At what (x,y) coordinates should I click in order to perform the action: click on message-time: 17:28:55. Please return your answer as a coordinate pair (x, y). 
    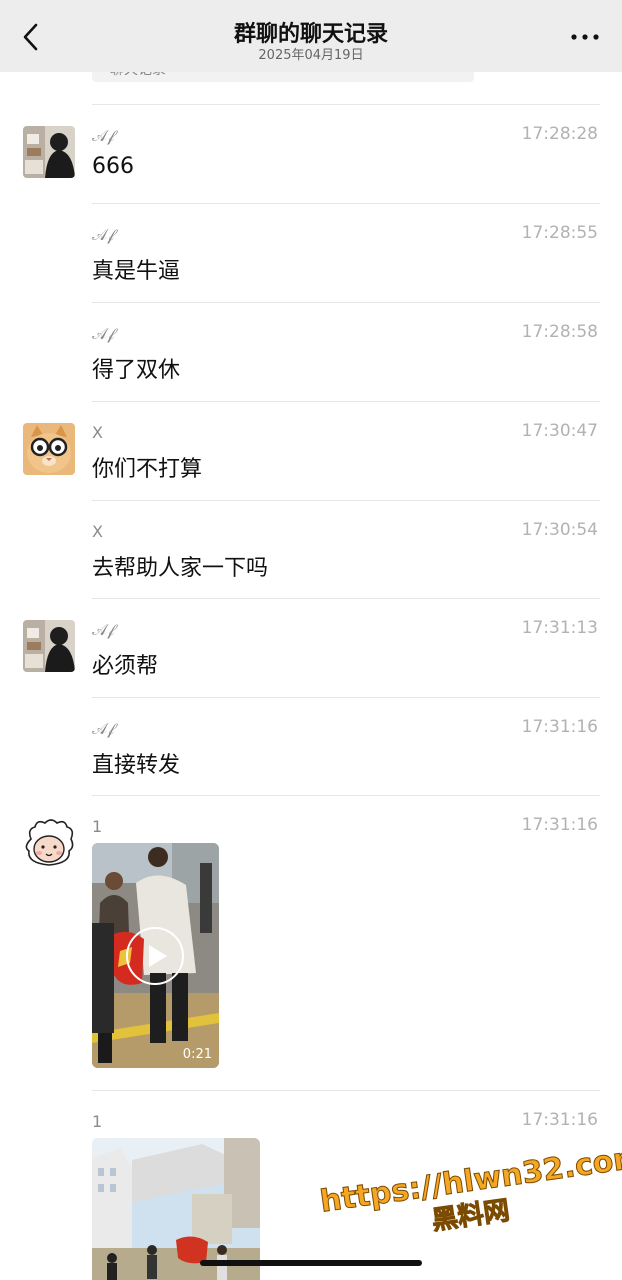
    Looking at the image, I should click on (559, 233).